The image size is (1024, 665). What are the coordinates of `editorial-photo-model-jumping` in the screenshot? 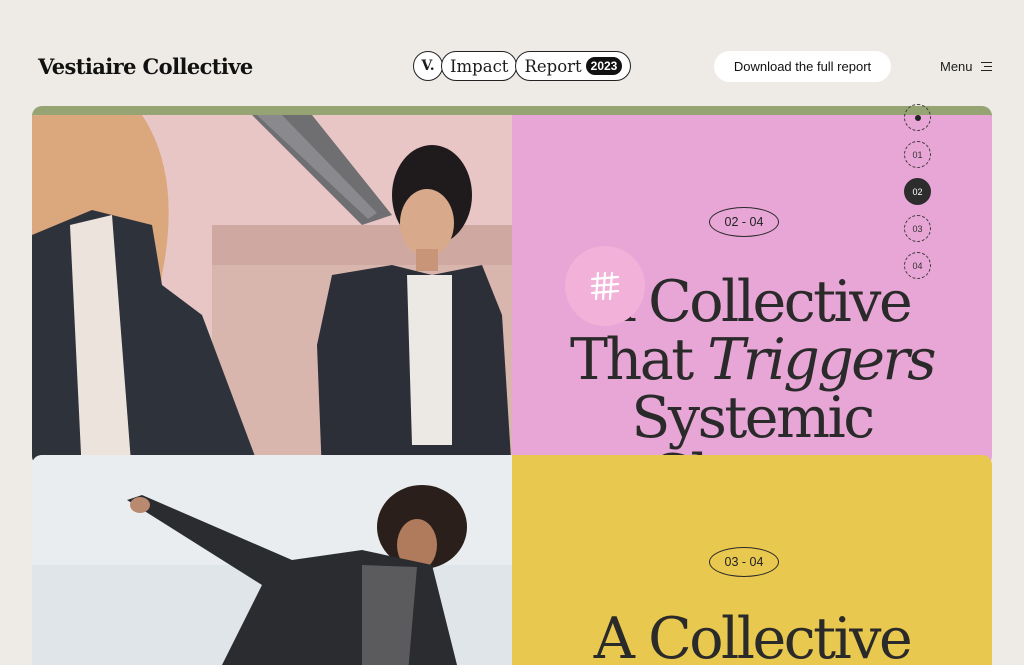 It's located at (272, 560).